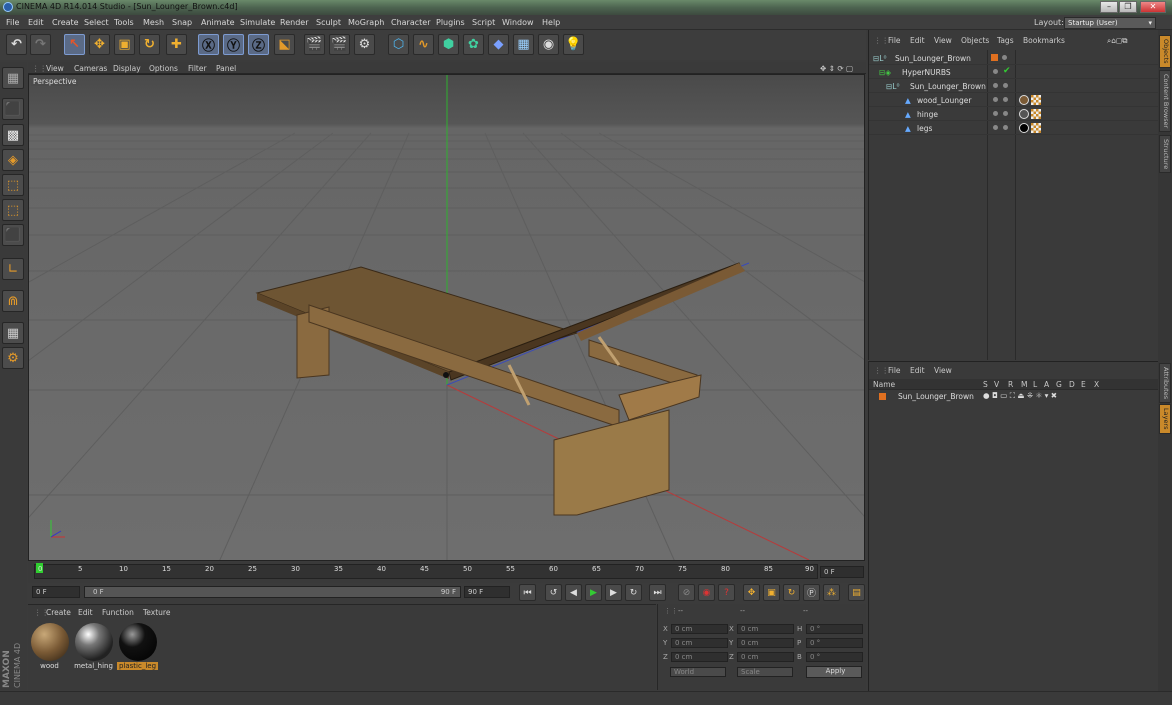 The width and height of the screenshot is (1172, 705). I want to click on redo-icon: ↷, so click(40, 44).